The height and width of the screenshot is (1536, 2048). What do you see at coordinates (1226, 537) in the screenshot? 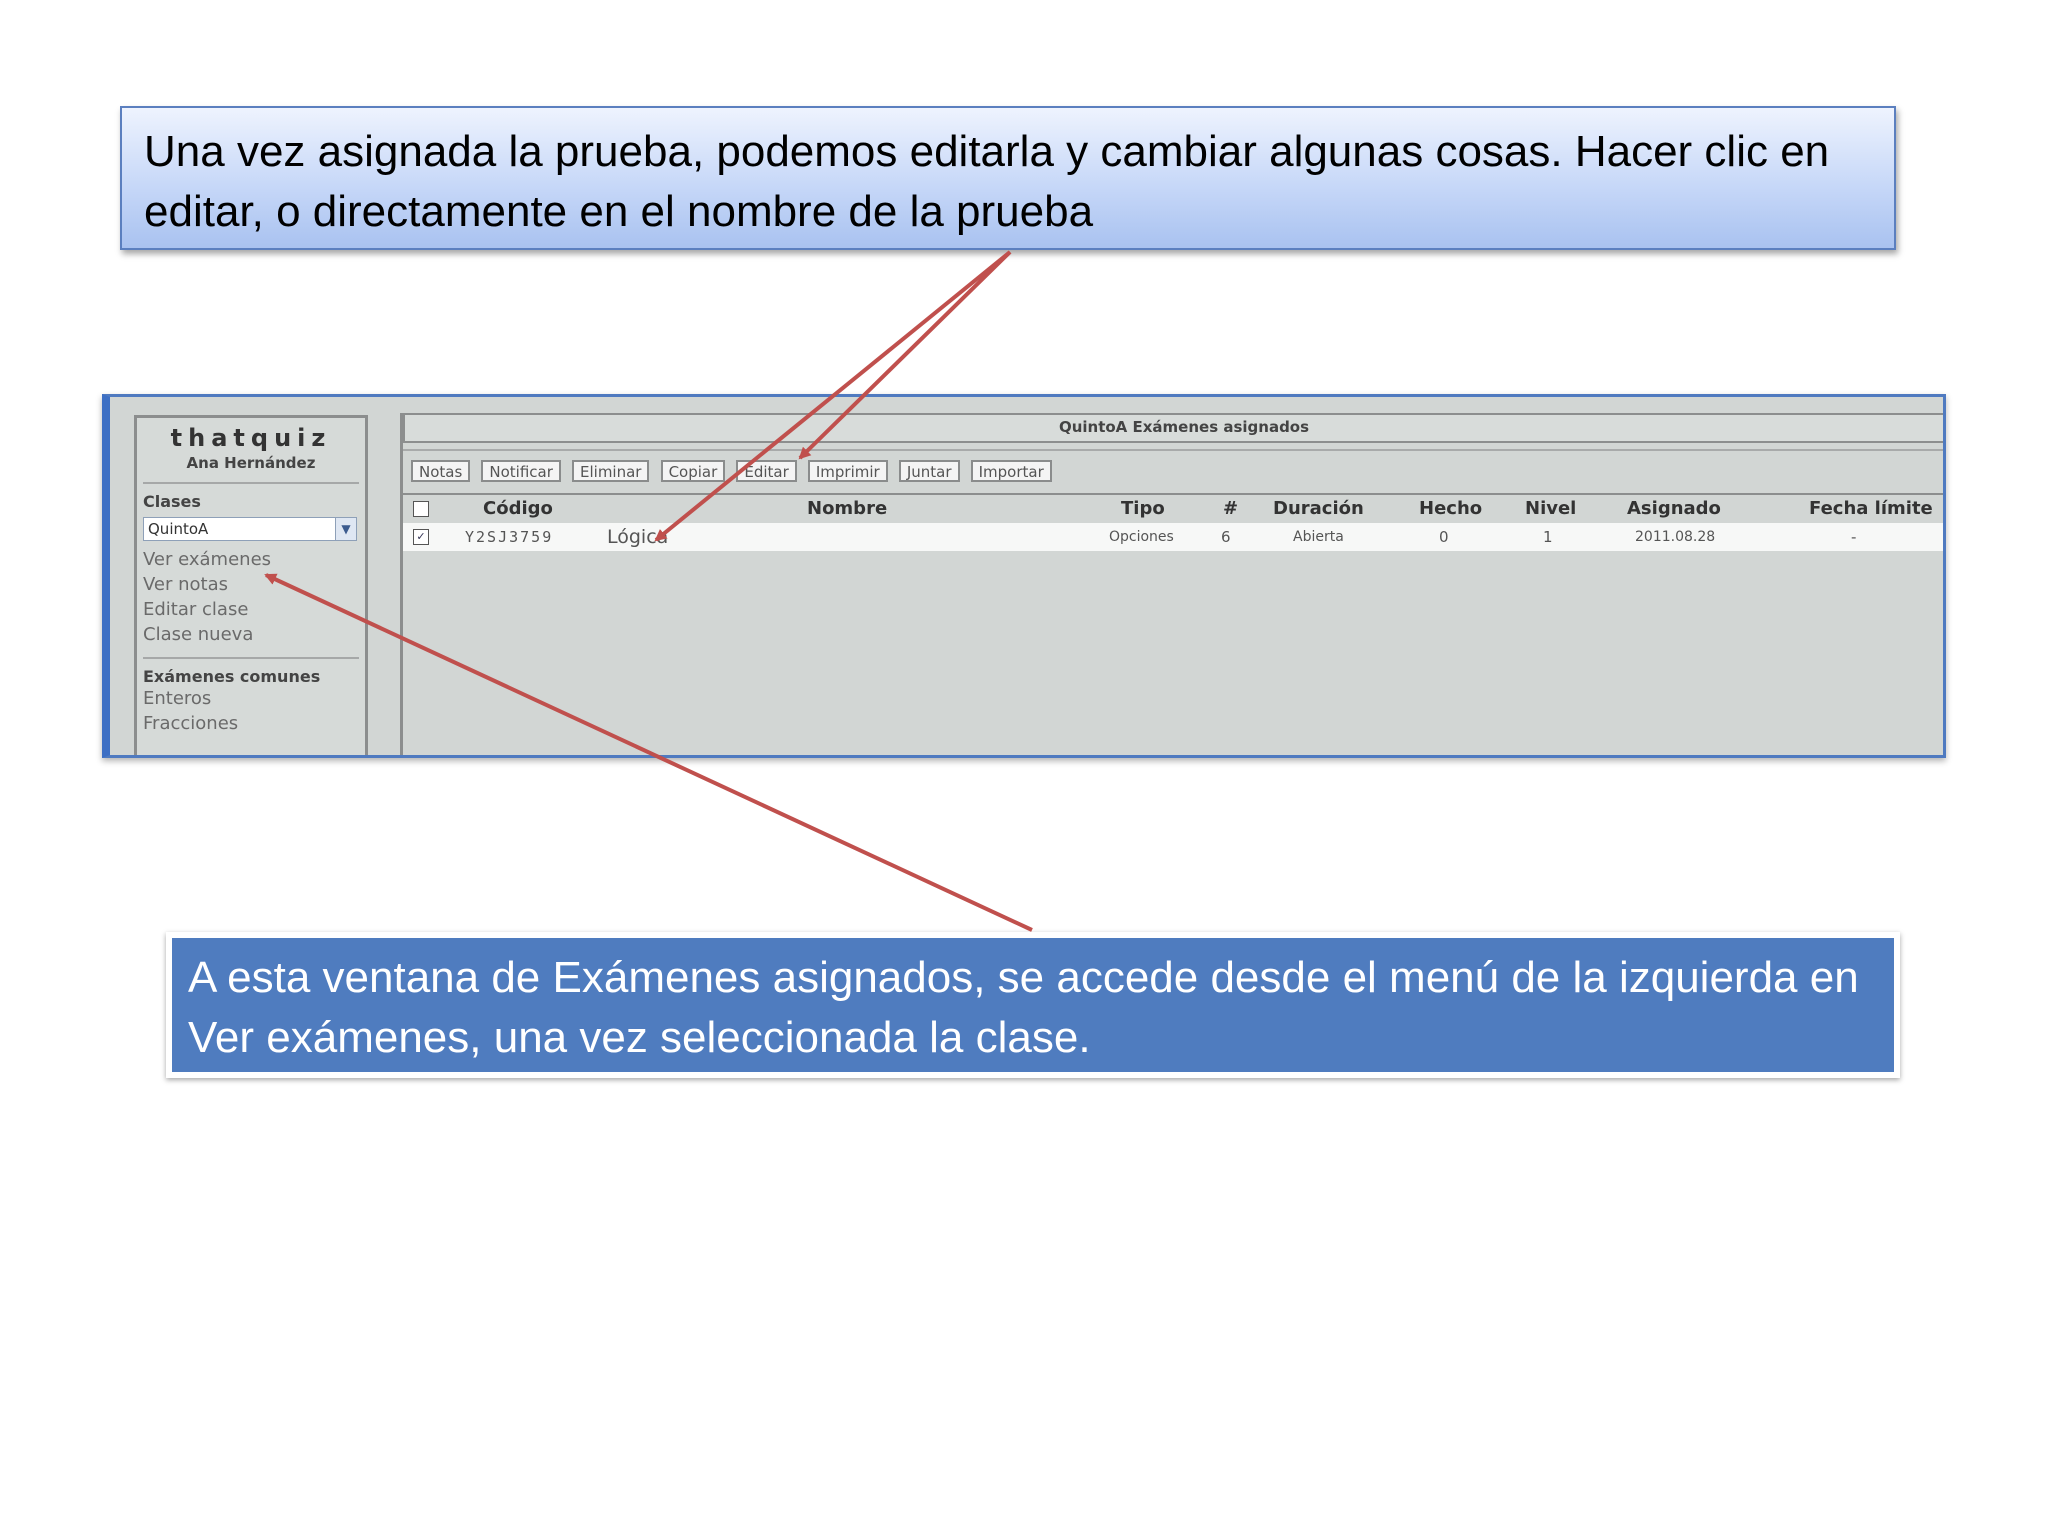
I see `cell-num: 6` at bounding box center [1226, 537].